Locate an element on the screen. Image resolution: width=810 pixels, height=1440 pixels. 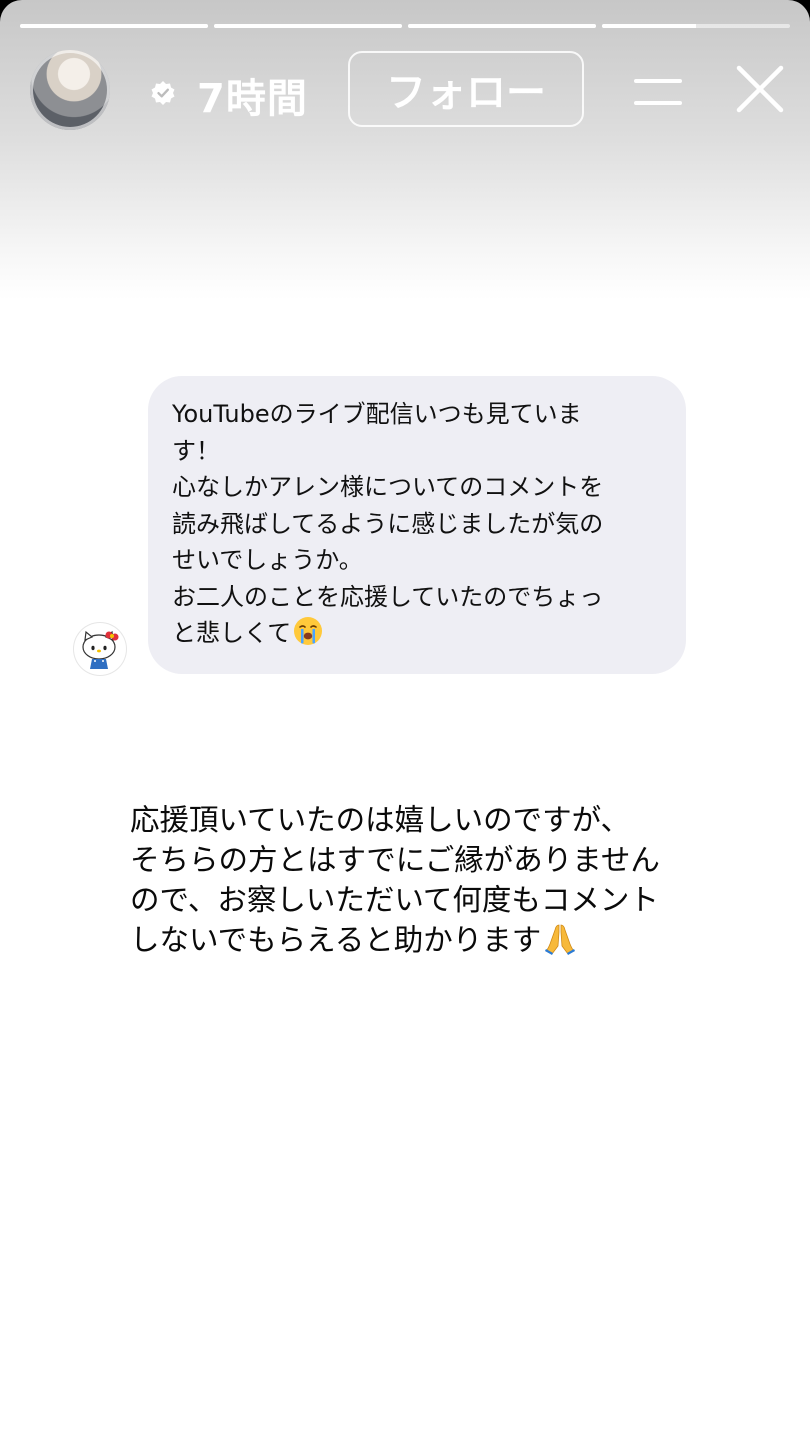
folded-hands-emoji-icon is located at coordinates (560, 939).